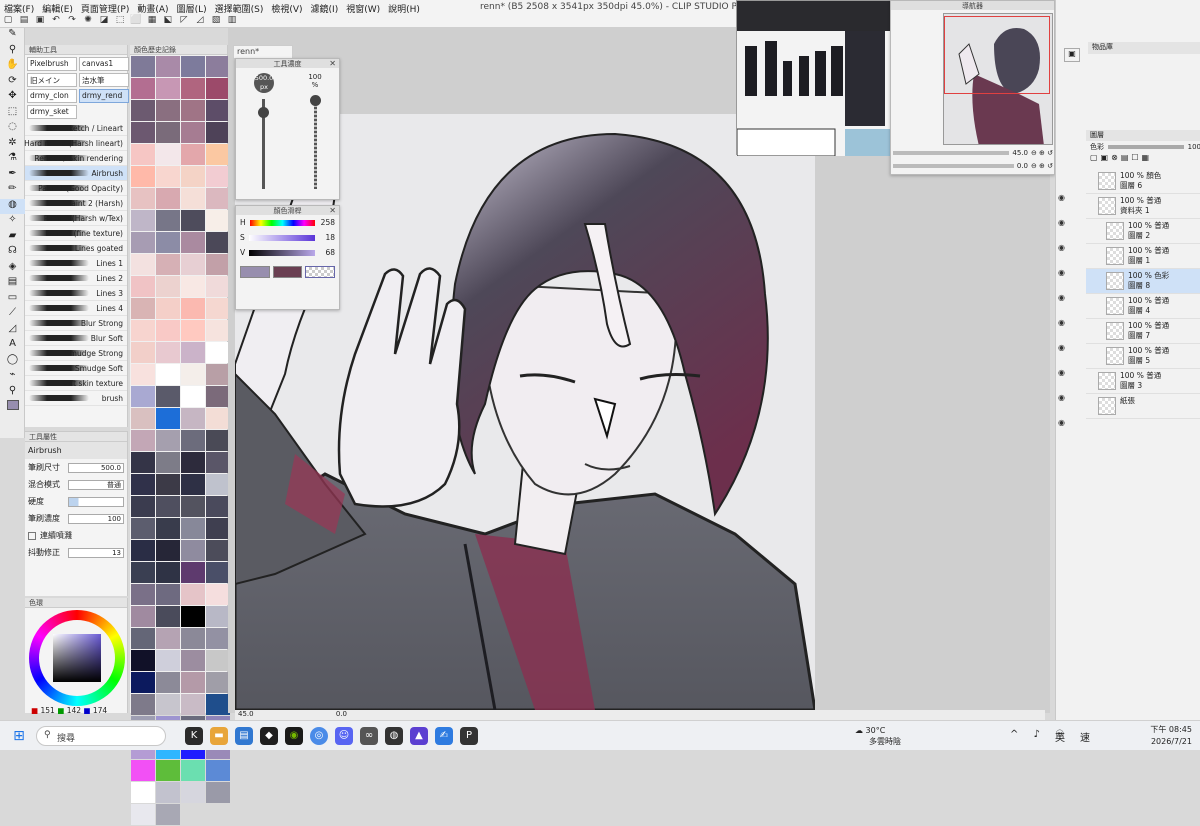 The width and height of the screenshot is (1200, 826). Describe the element at coordinates (76, 353) in the screenshot. I see `brush-item: Smudge Strong` at that location.